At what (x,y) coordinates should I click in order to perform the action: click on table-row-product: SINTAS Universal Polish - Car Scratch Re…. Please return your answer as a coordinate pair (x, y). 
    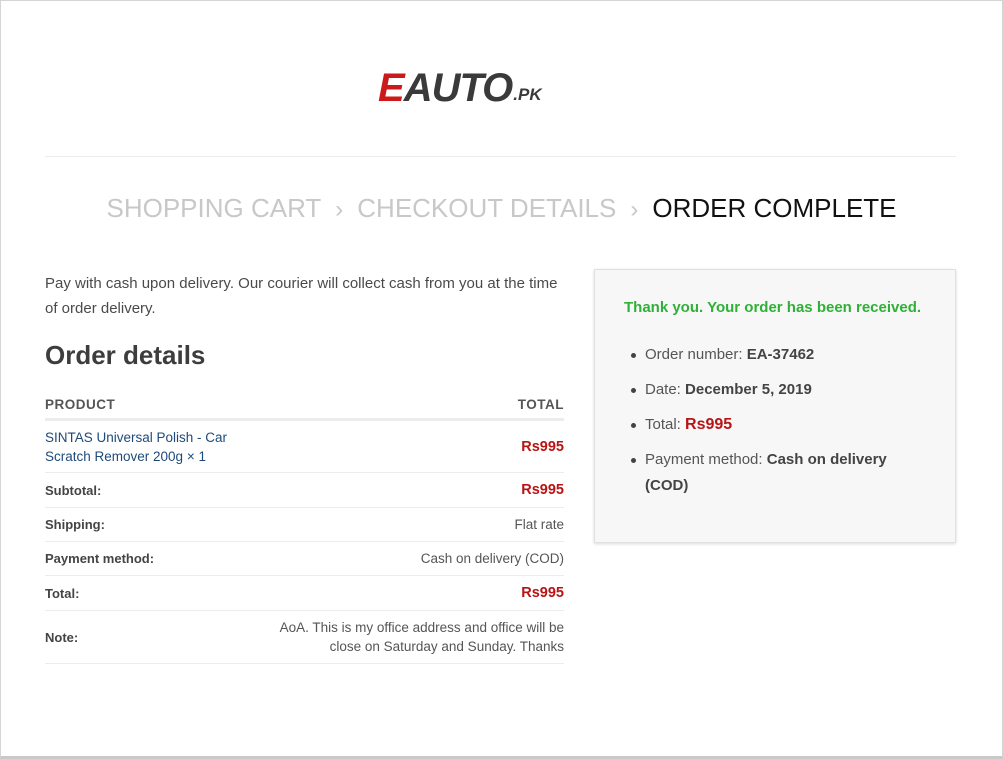
    Looking at the image, I should click on (304, 447).